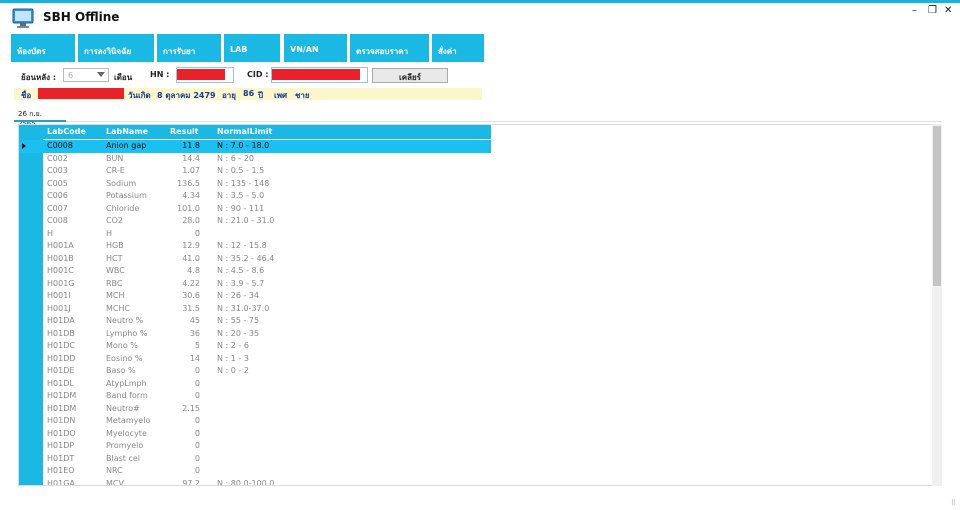 The height and width of the screenshot is (510, 960). Describe the element at coordinates (121, 370) in the screenshot. I see `cell-labname: Baso %` at that location.